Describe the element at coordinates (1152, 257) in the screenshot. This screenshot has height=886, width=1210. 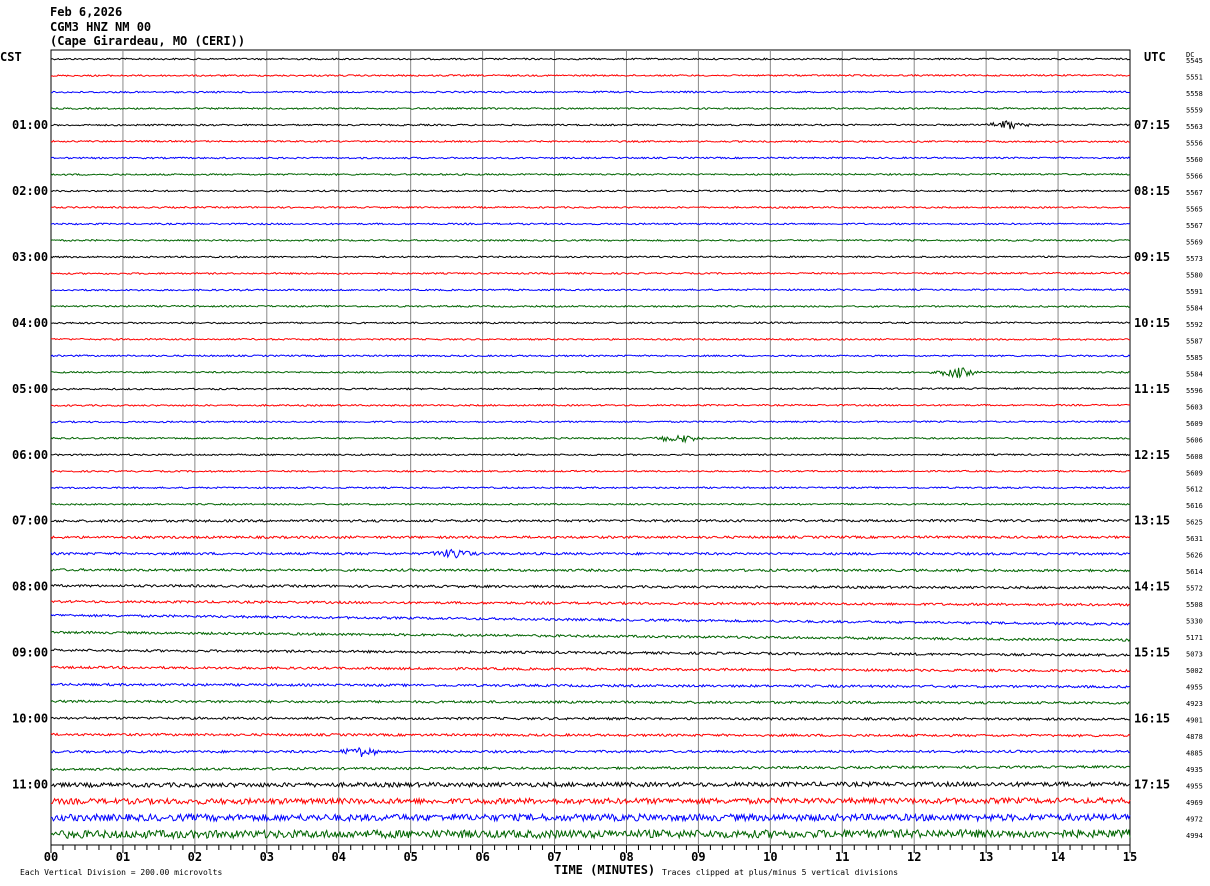
I see `right-hour-label: 09:15` at that location.